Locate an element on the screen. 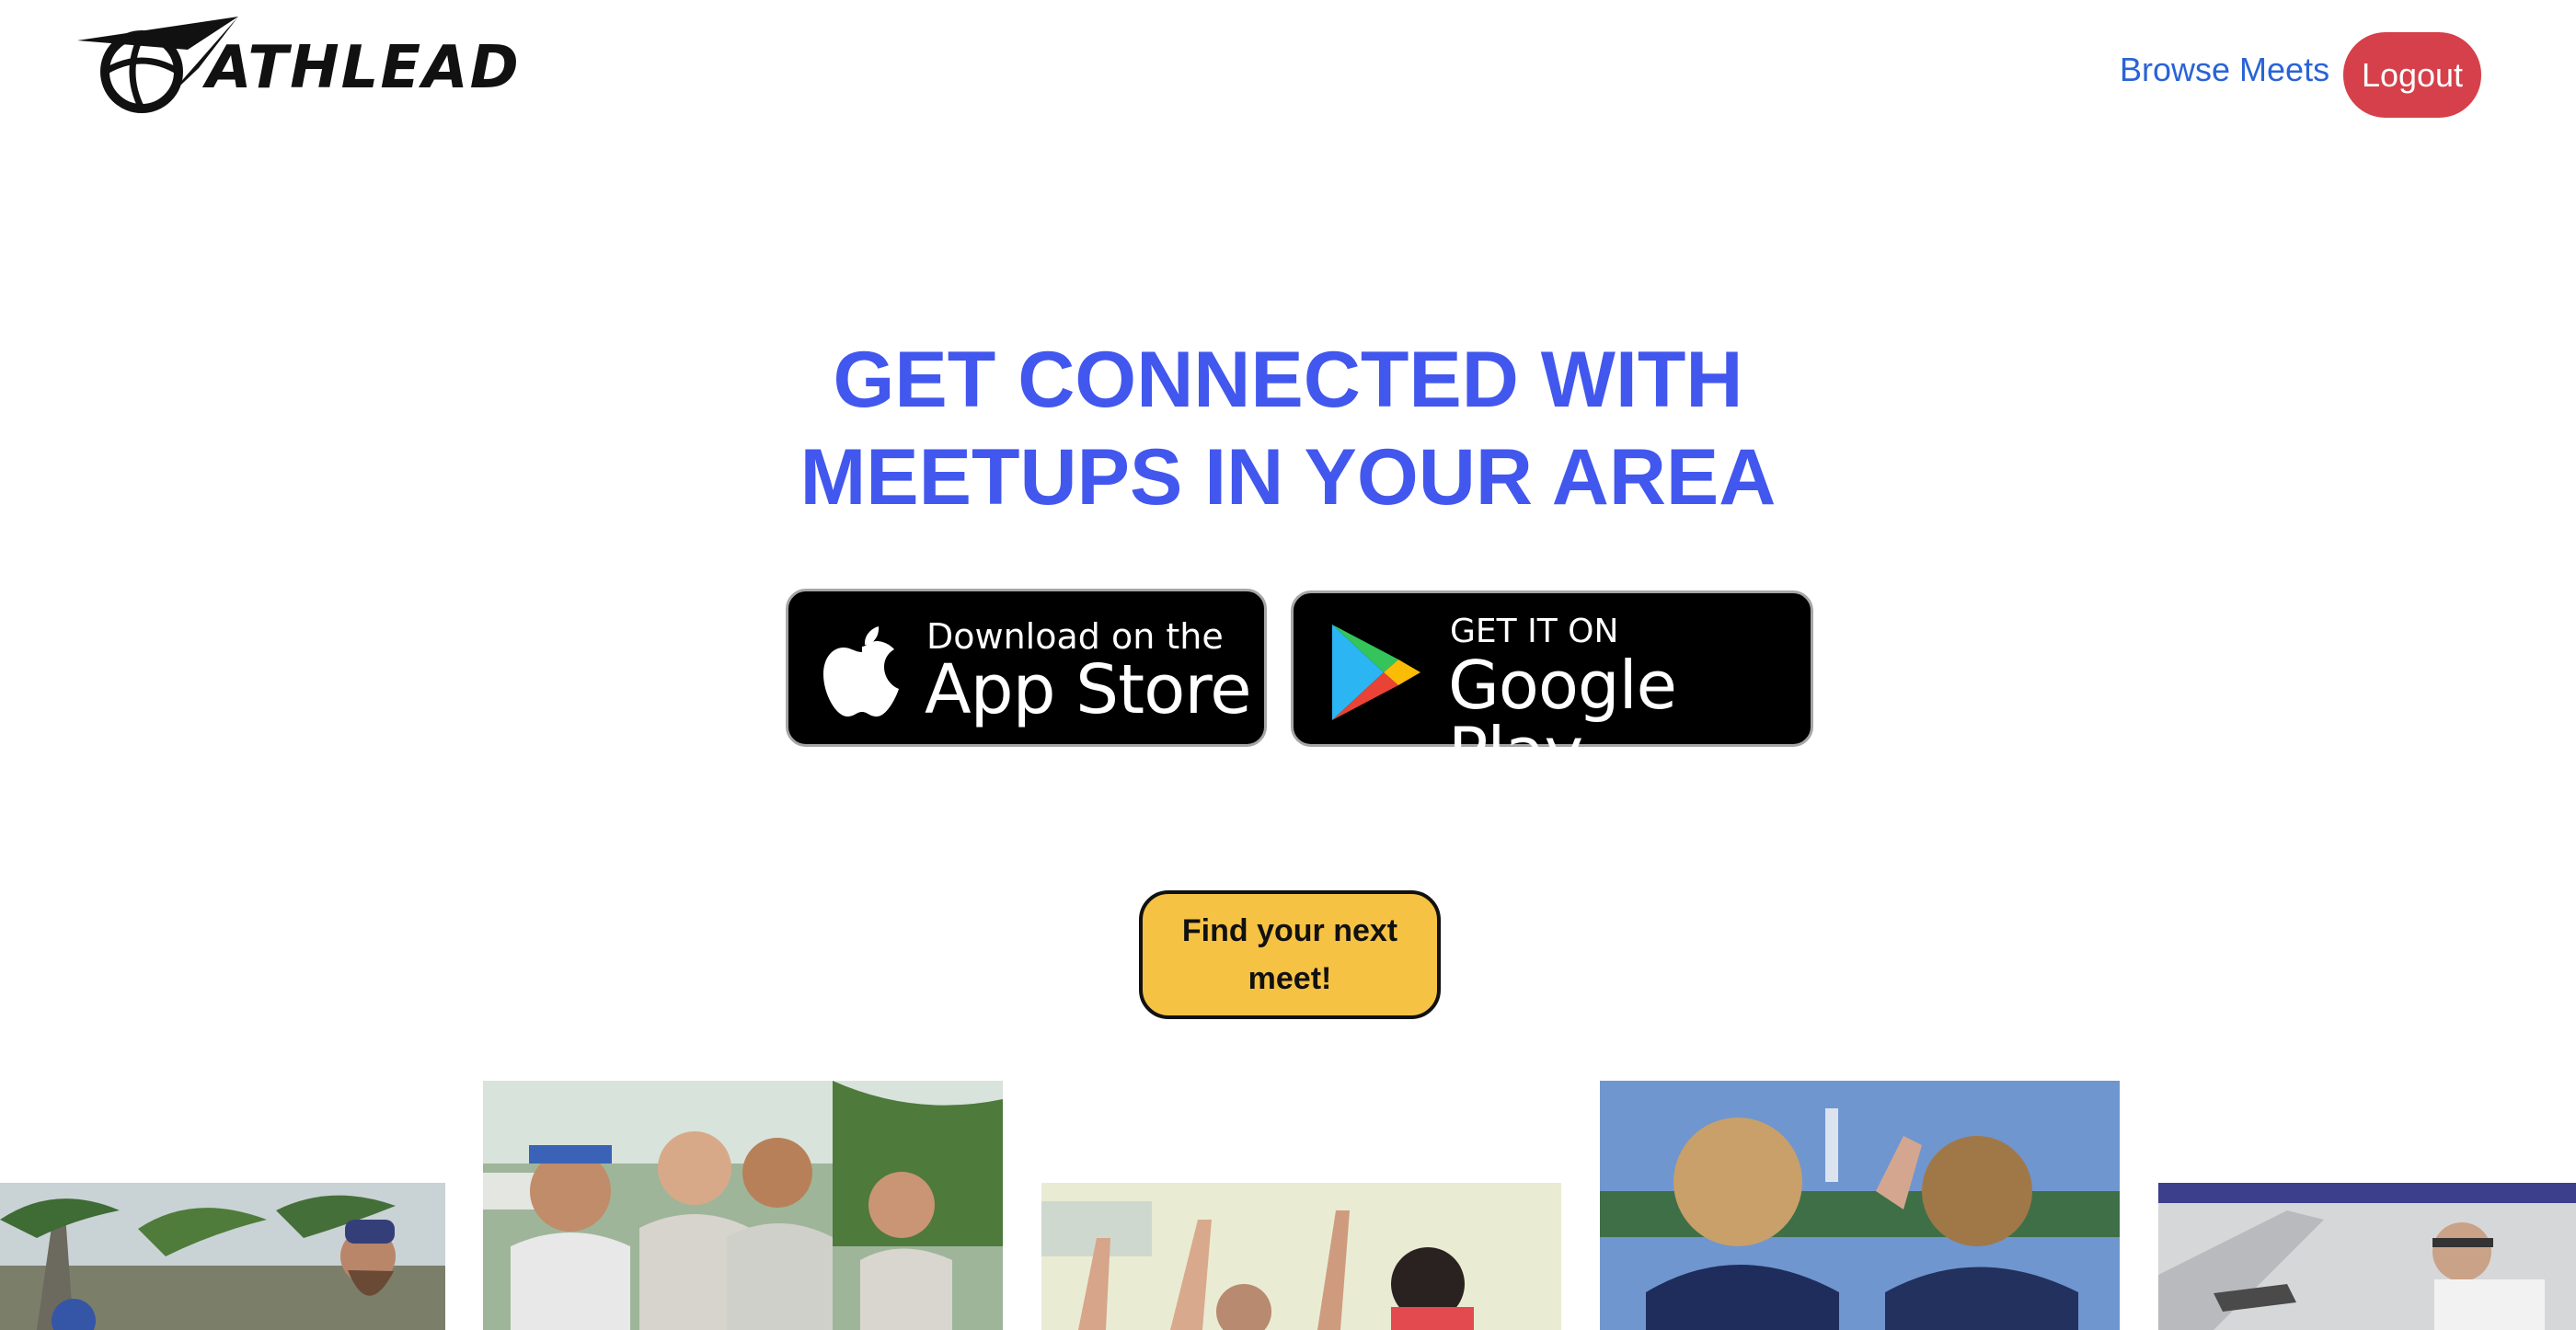 The height and width of the screenshot is (1330, 2576). team-group-photo is located at coordinates (743, 1205).